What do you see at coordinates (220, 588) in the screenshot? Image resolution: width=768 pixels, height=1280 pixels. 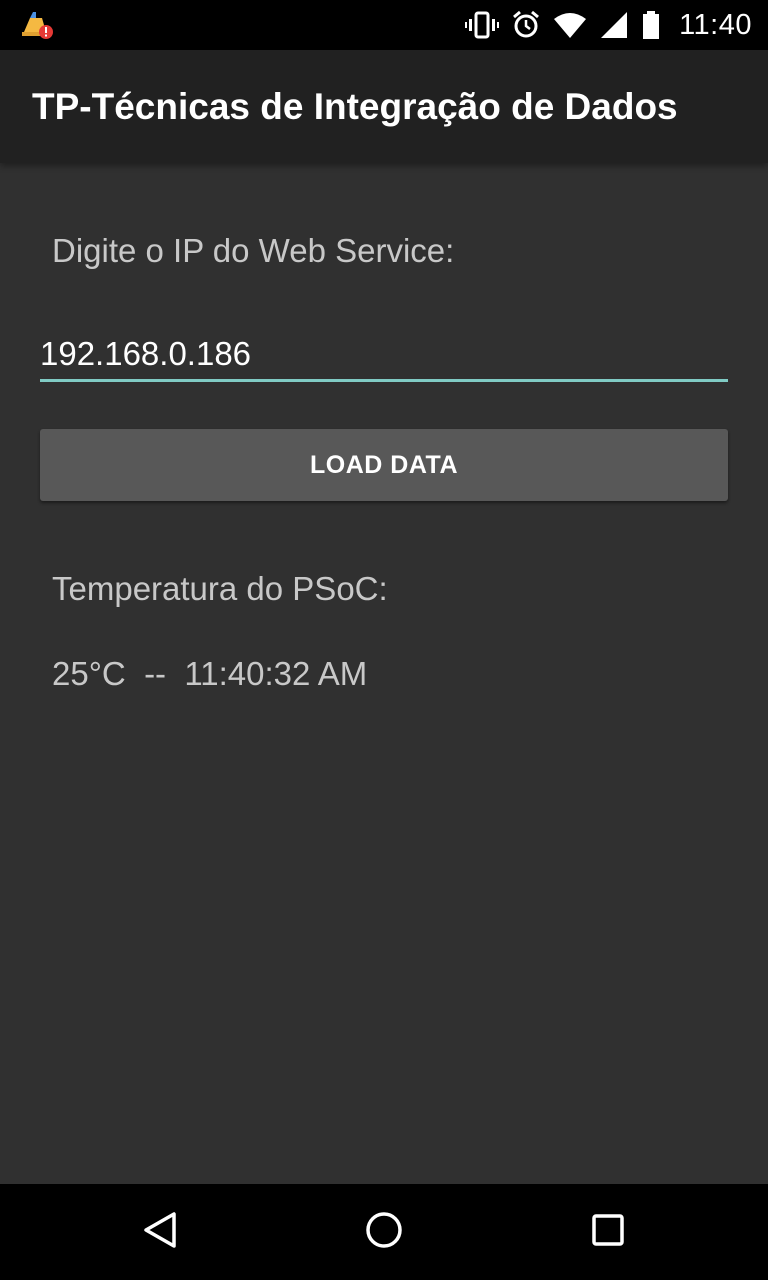 I see `temperature-label: Temperatura do PSoC:` at bounding box center [220, 588].